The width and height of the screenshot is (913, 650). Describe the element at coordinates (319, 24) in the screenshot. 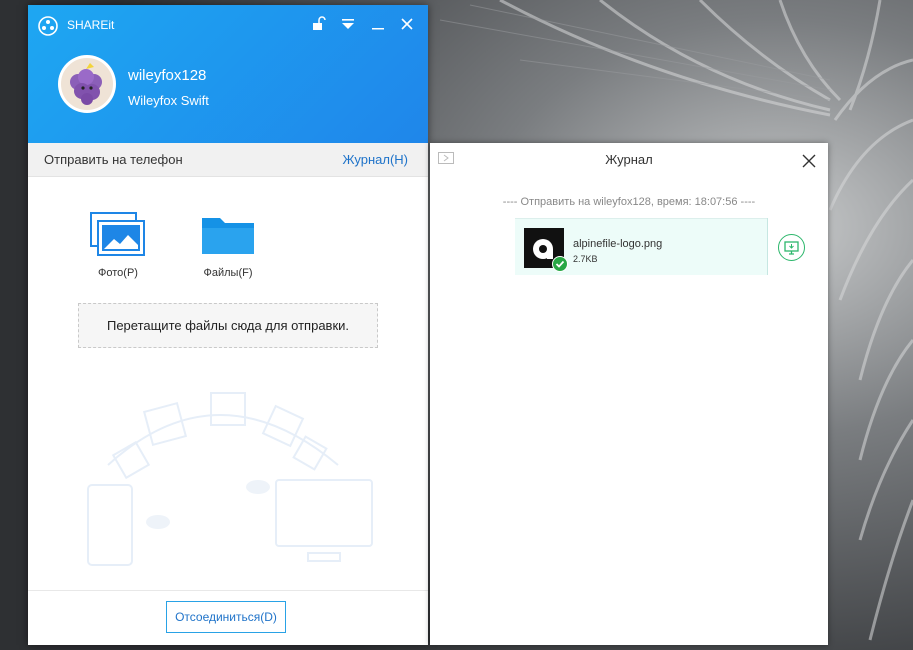

I see `unlock-icon` at that location.